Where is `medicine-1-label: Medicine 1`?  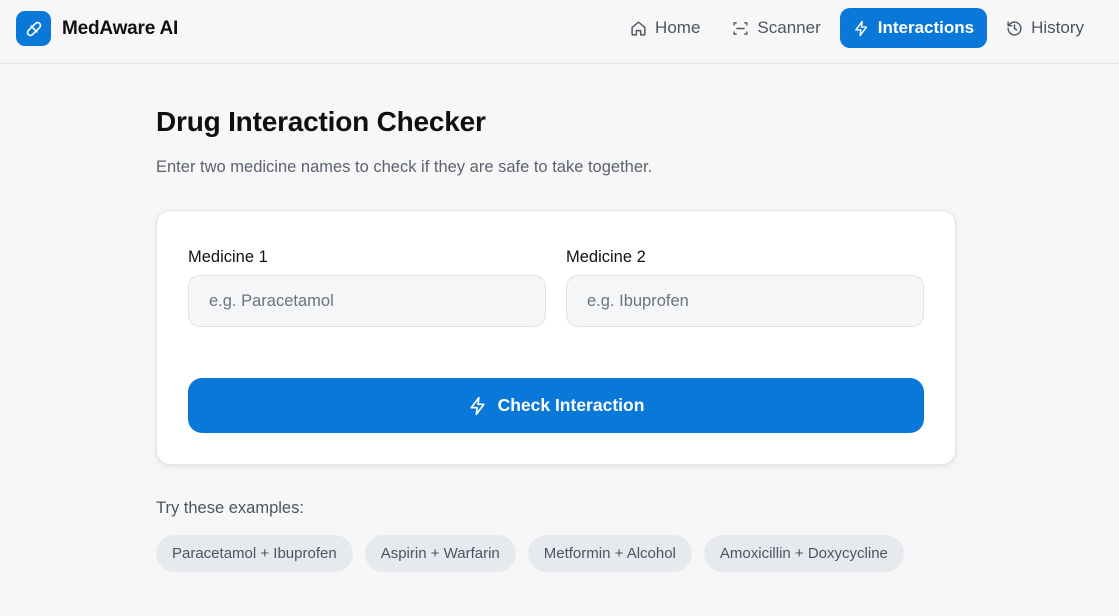 medicine-1-label: Medicine 1 is located at coordinates (228, 257).